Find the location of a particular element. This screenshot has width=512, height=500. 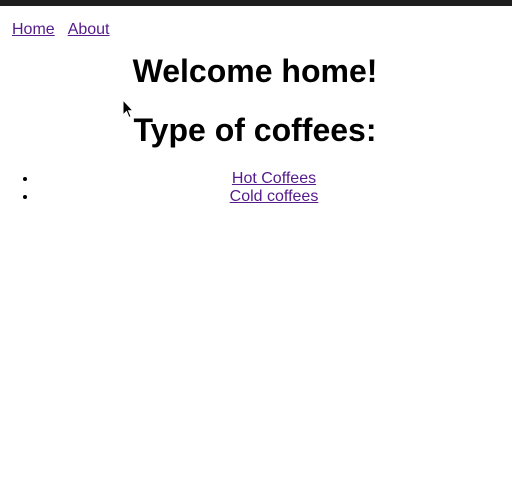

nav-link-home: Home is located at coordinates (33, 29).